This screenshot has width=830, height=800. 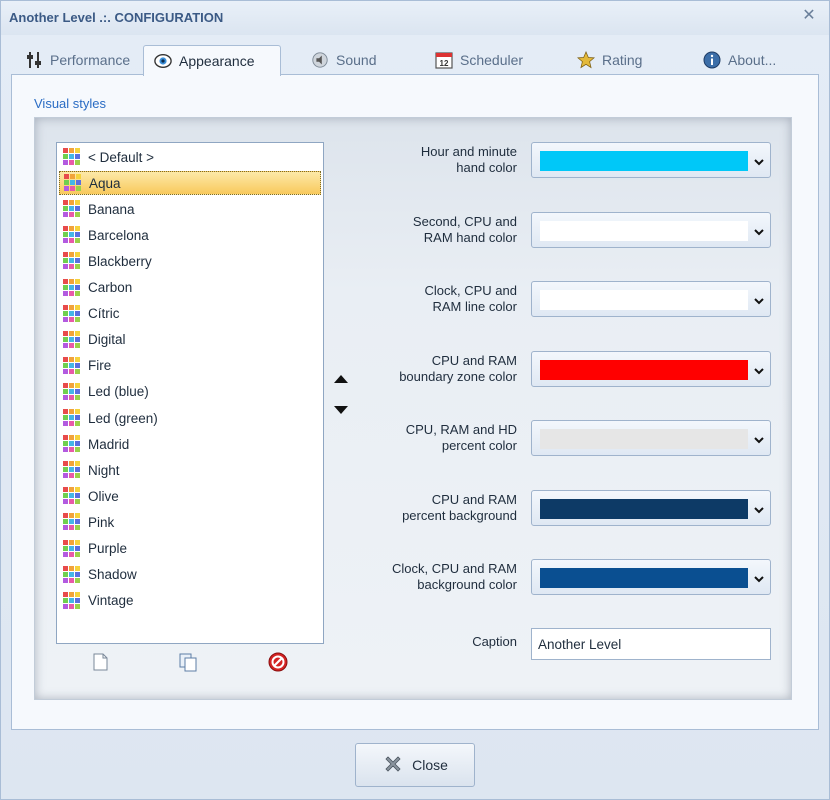 I want to click on list-item: Aqua, so click(x=190, y=183).